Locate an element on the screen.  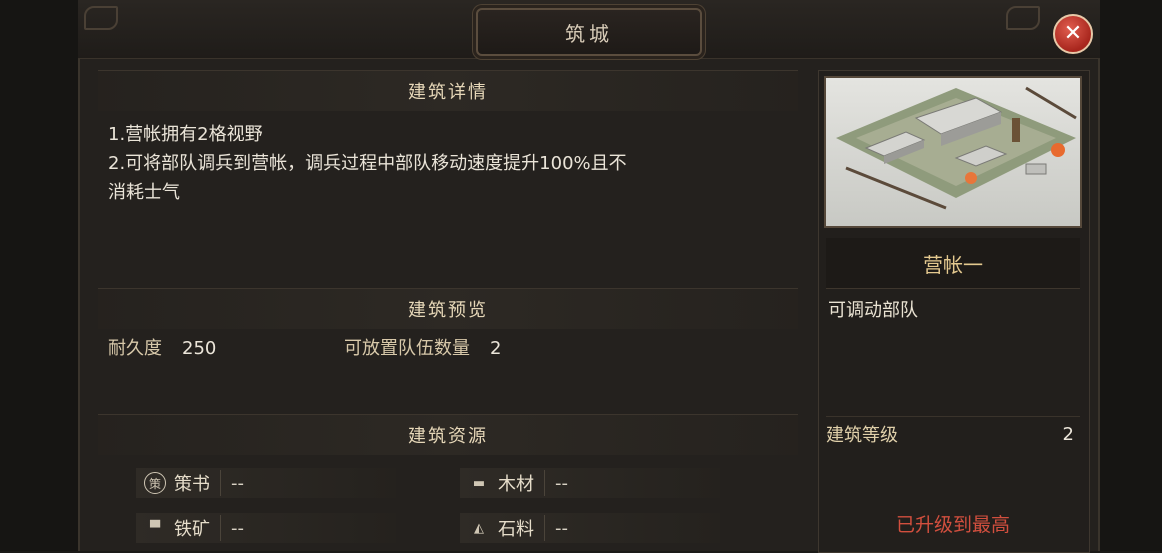
camp-illustration is located at coordinates (956, 148).